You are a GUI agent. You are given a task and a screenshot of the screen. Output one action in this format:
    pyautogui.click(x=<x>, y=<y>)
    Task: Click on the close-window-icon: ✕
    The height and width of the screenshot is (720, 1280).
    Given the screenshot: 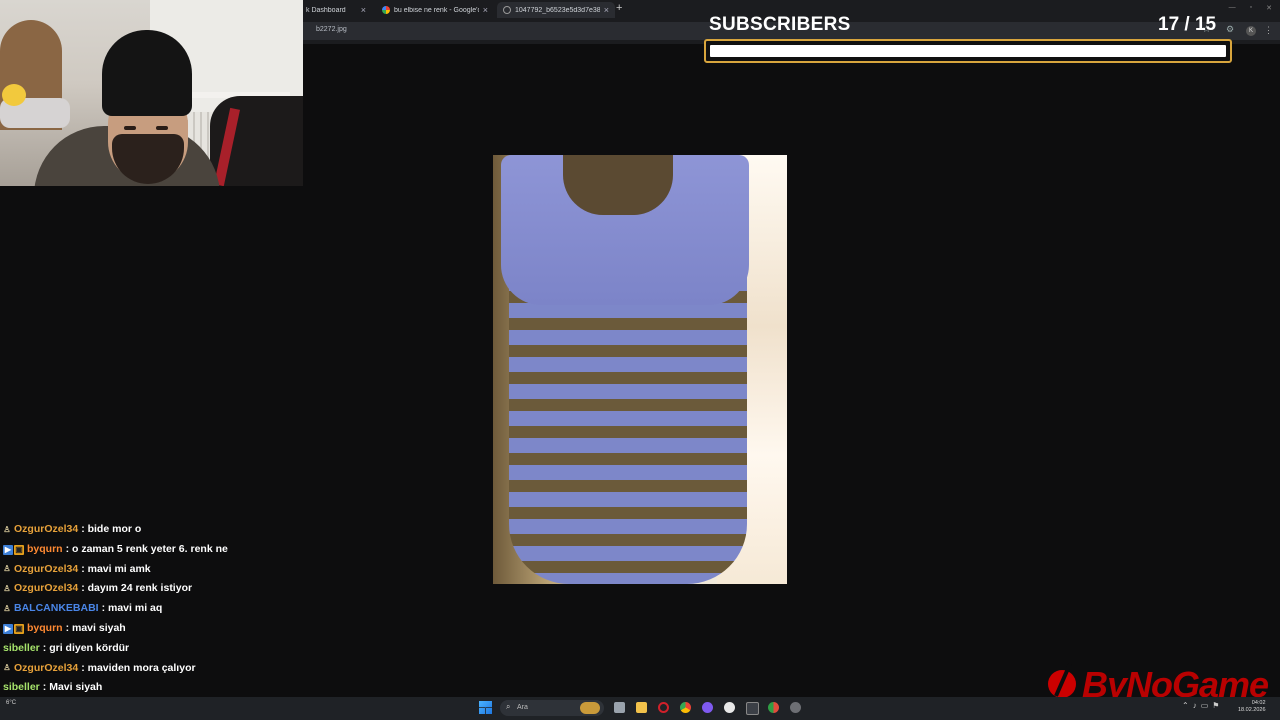 What is the action you would take?
    pyautogui.click(x=1269, y=8)
    